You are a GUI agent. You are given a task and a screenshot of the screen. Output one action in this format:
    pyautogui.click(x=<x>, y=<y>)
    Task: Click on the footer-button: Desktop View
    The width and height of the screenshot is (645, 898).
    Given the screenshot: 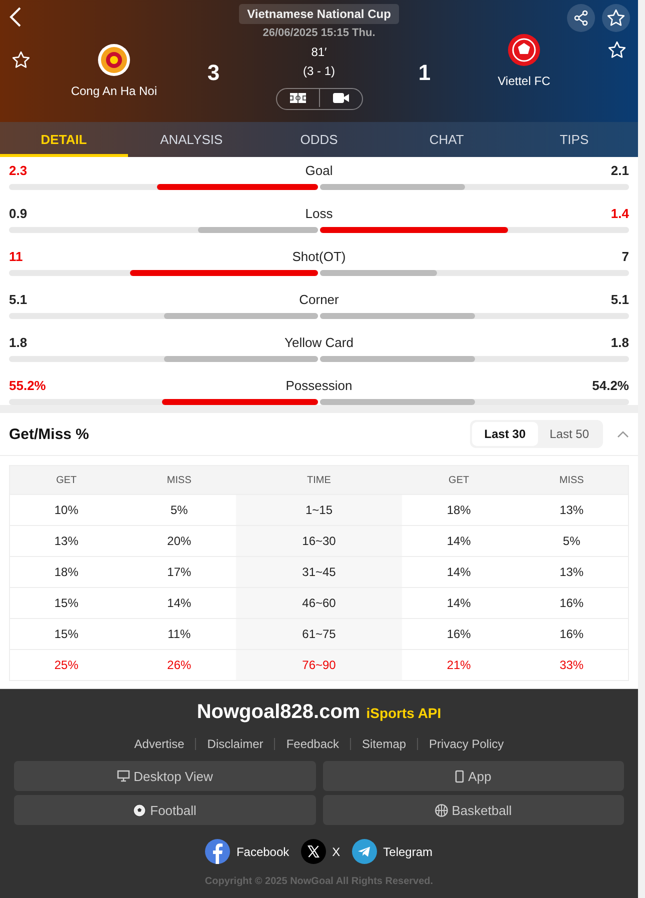 What is the action you would take?
    pyautogui.click(x=165, y=776)
    